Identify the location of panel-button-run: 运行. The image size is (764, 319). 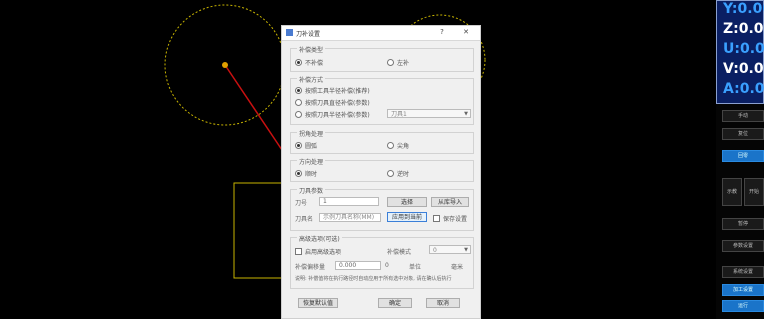
(743, 306).